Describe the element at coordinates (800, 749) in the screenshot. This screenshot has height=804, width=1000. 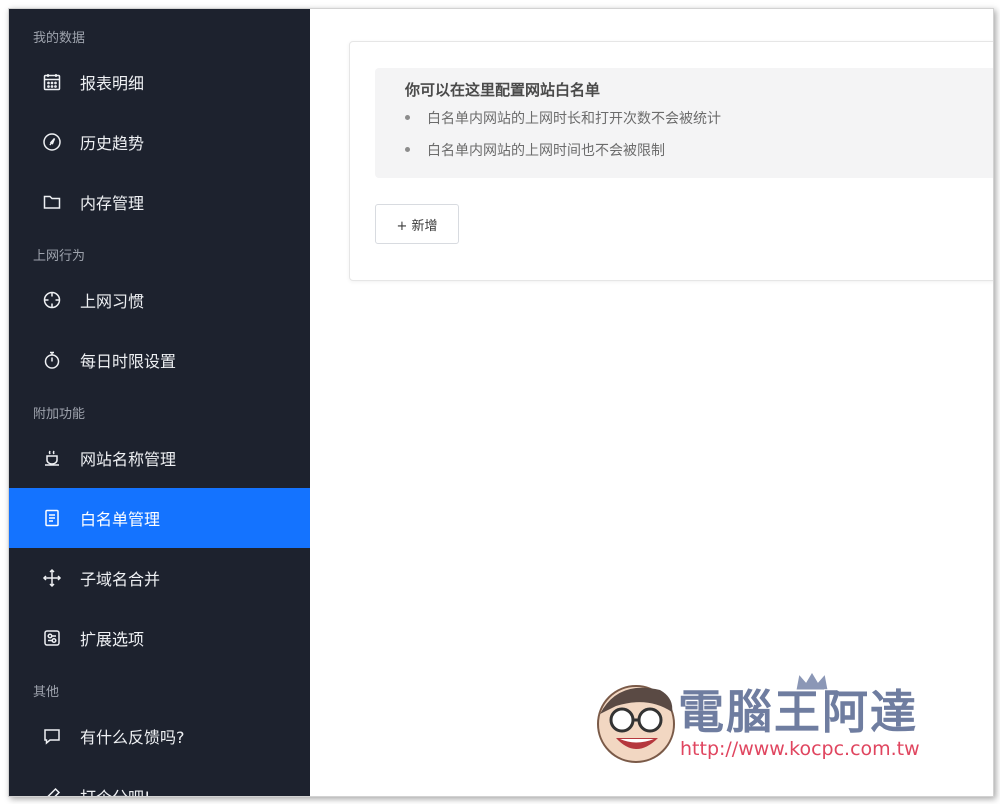
I see `watermark-url: http://www.kocpc.com.tw` at that location.